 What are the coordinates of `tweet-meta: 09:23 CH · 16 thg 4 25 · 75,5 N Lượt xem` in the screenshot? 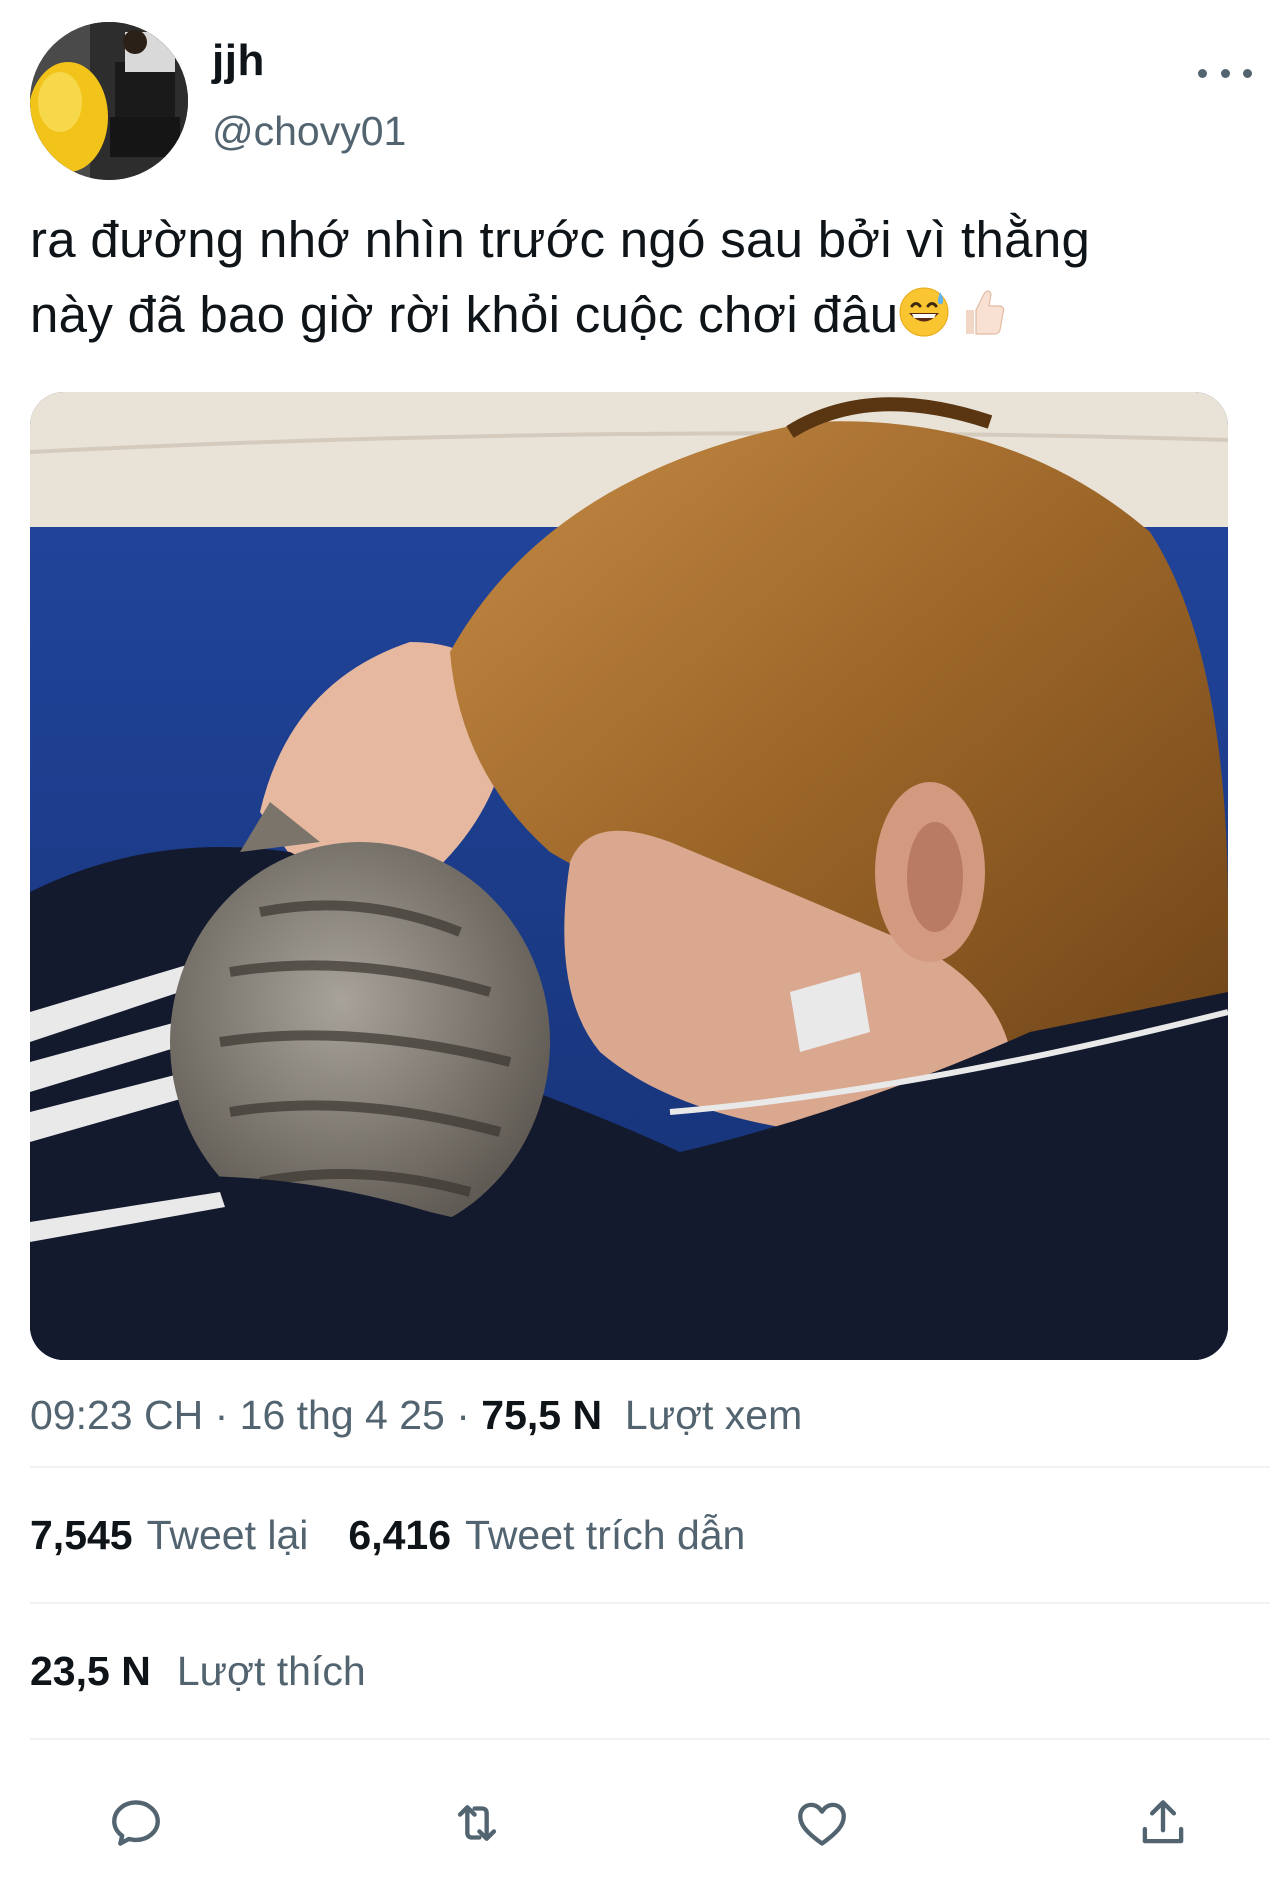 It's located at (416, 1415).